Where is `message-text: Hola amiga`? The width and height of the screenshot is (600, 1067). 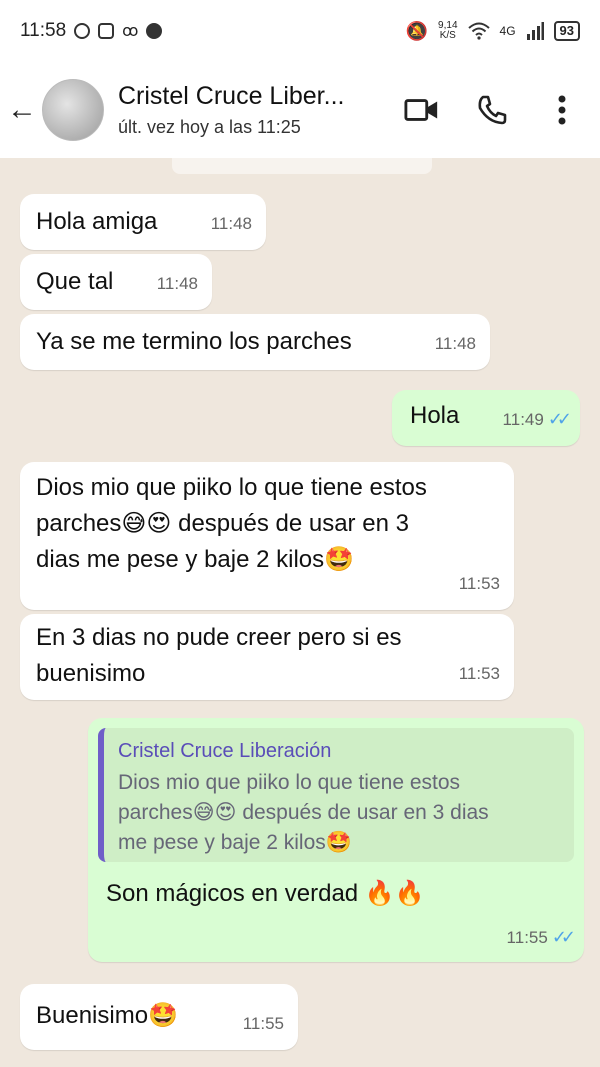
message-text: Hola amiga is located at coordinates (97, 221).